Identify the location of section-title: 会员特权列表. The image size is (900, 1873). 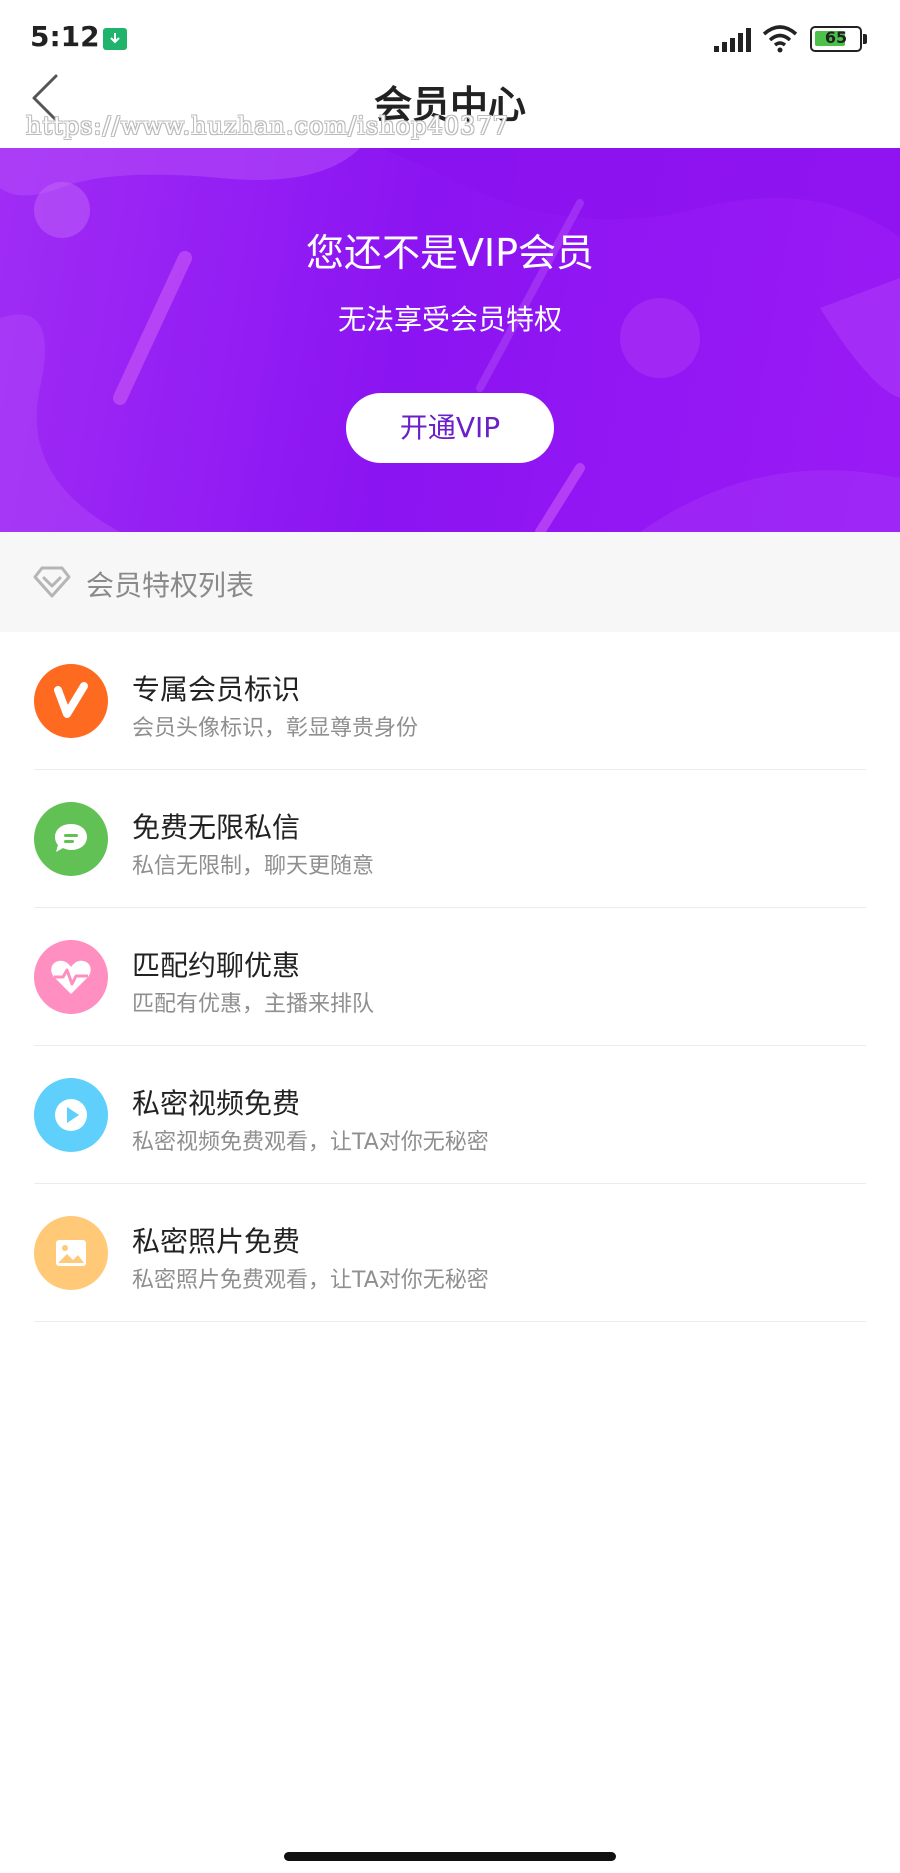
(170, 585).